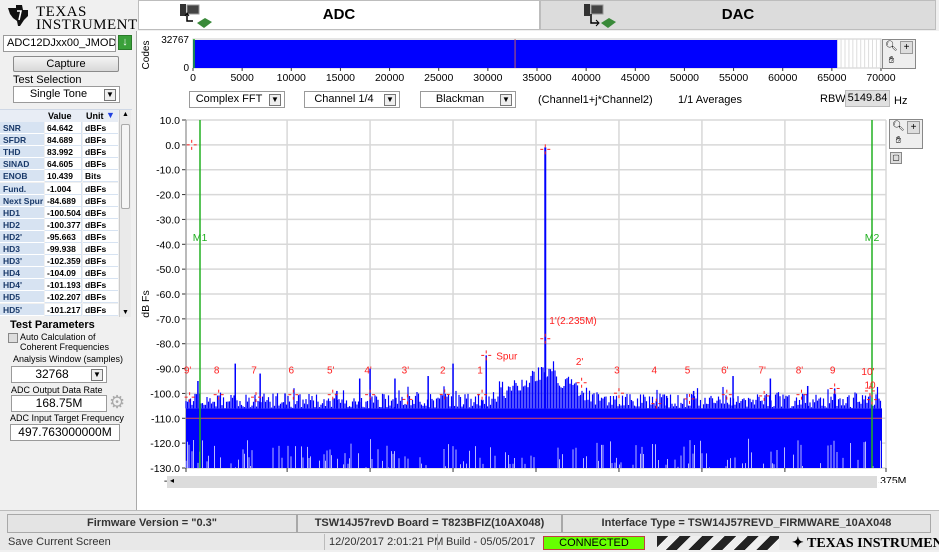  Describe the element at coordinates (63, 212) in the screenshot. I see `cell-value: -100.504` at that location.